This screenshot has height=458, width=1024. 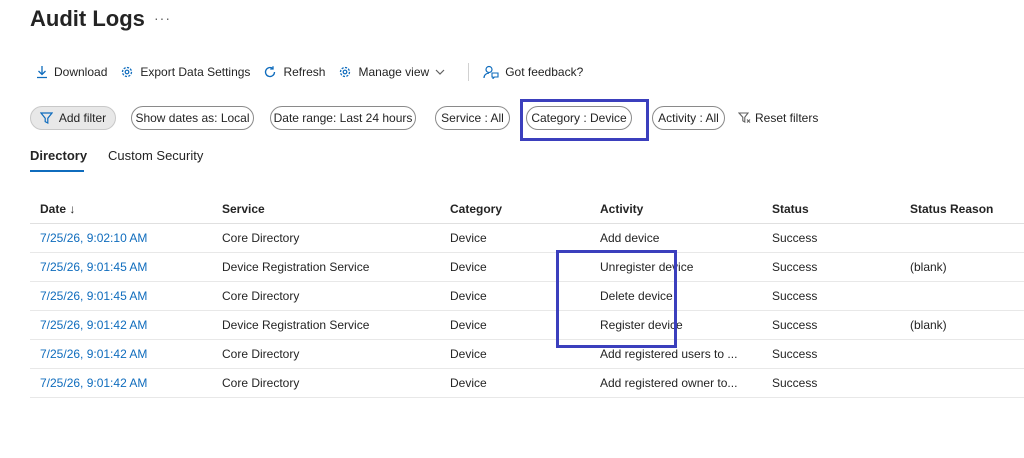 I want to click on feedback-icon, so click(x=491, y=72).